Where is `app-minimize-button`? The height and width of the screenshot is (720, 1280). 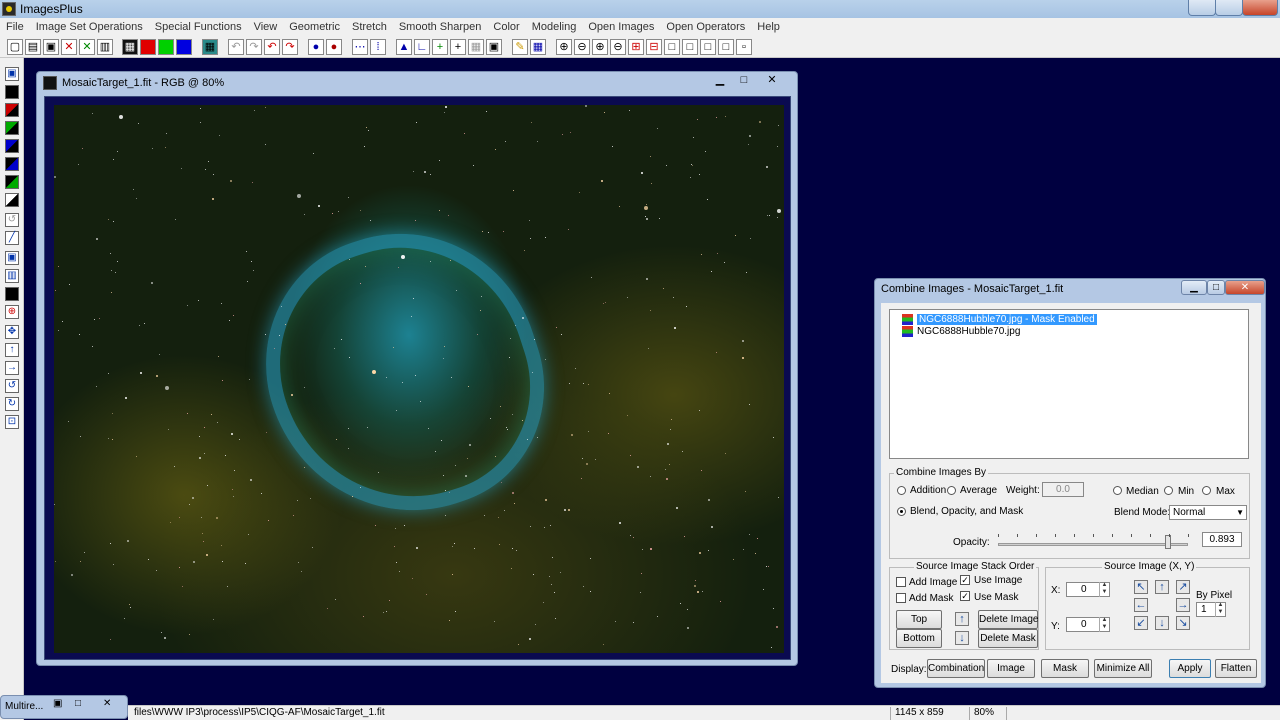
app-minimize-button is located at coordinates (1202, 8).